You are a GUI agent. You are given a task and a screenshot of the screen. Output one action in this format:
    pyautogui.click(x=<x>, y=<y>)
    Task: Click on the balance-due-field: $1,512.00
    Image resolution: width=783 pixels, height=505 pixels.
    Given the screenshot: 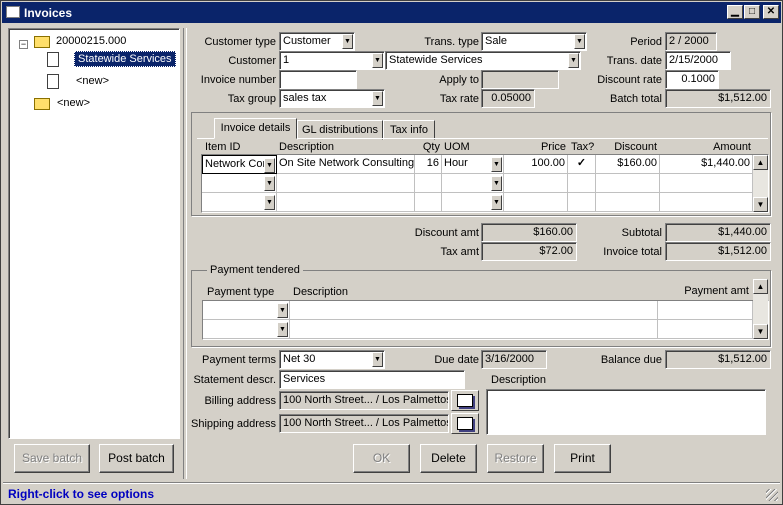 What is the action you would take?
    pyautogui.click(x=718, y=359)
    